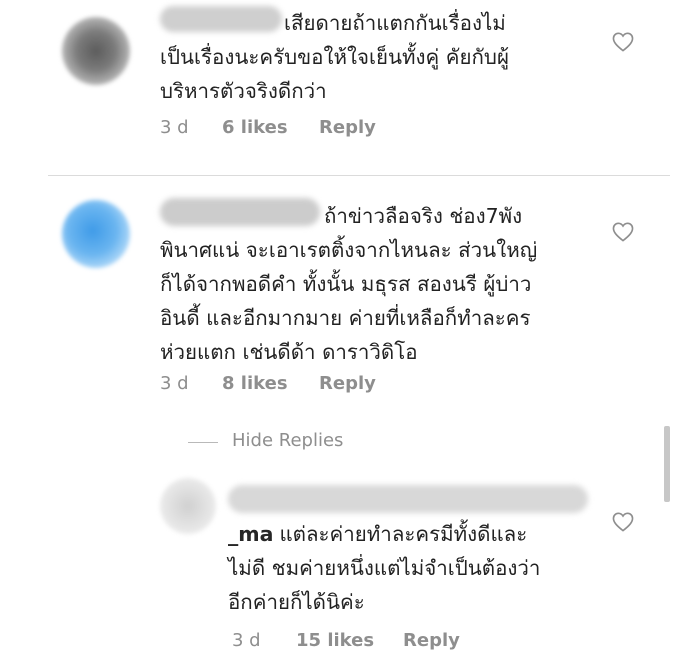  I want to click on likes-count: 6 likes, so click(255, 127).